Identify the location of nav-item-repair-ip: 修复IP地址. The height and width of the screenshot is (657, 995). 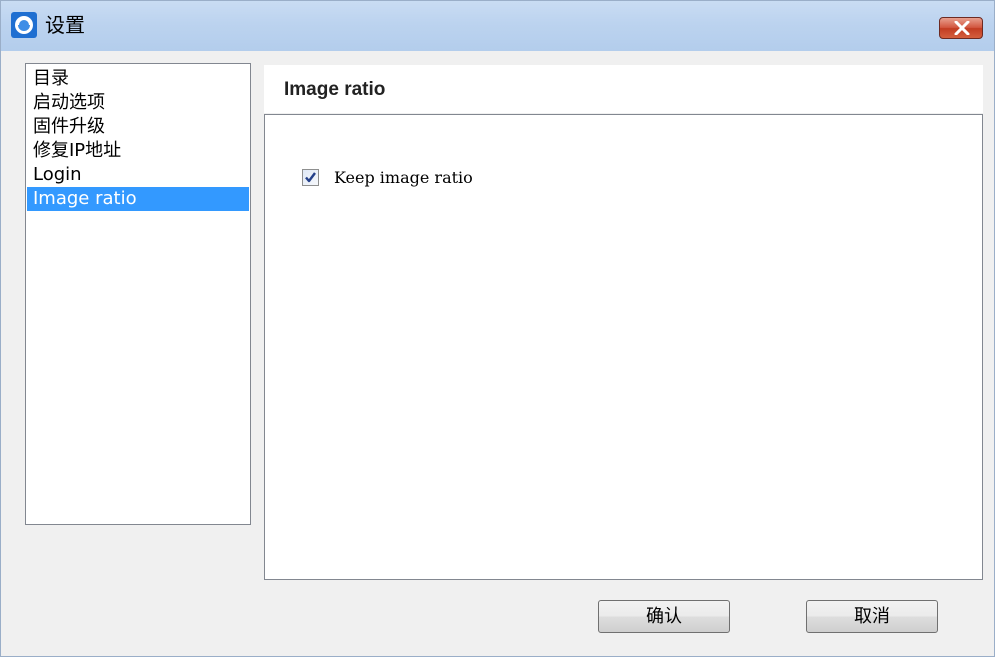
(138, 151).